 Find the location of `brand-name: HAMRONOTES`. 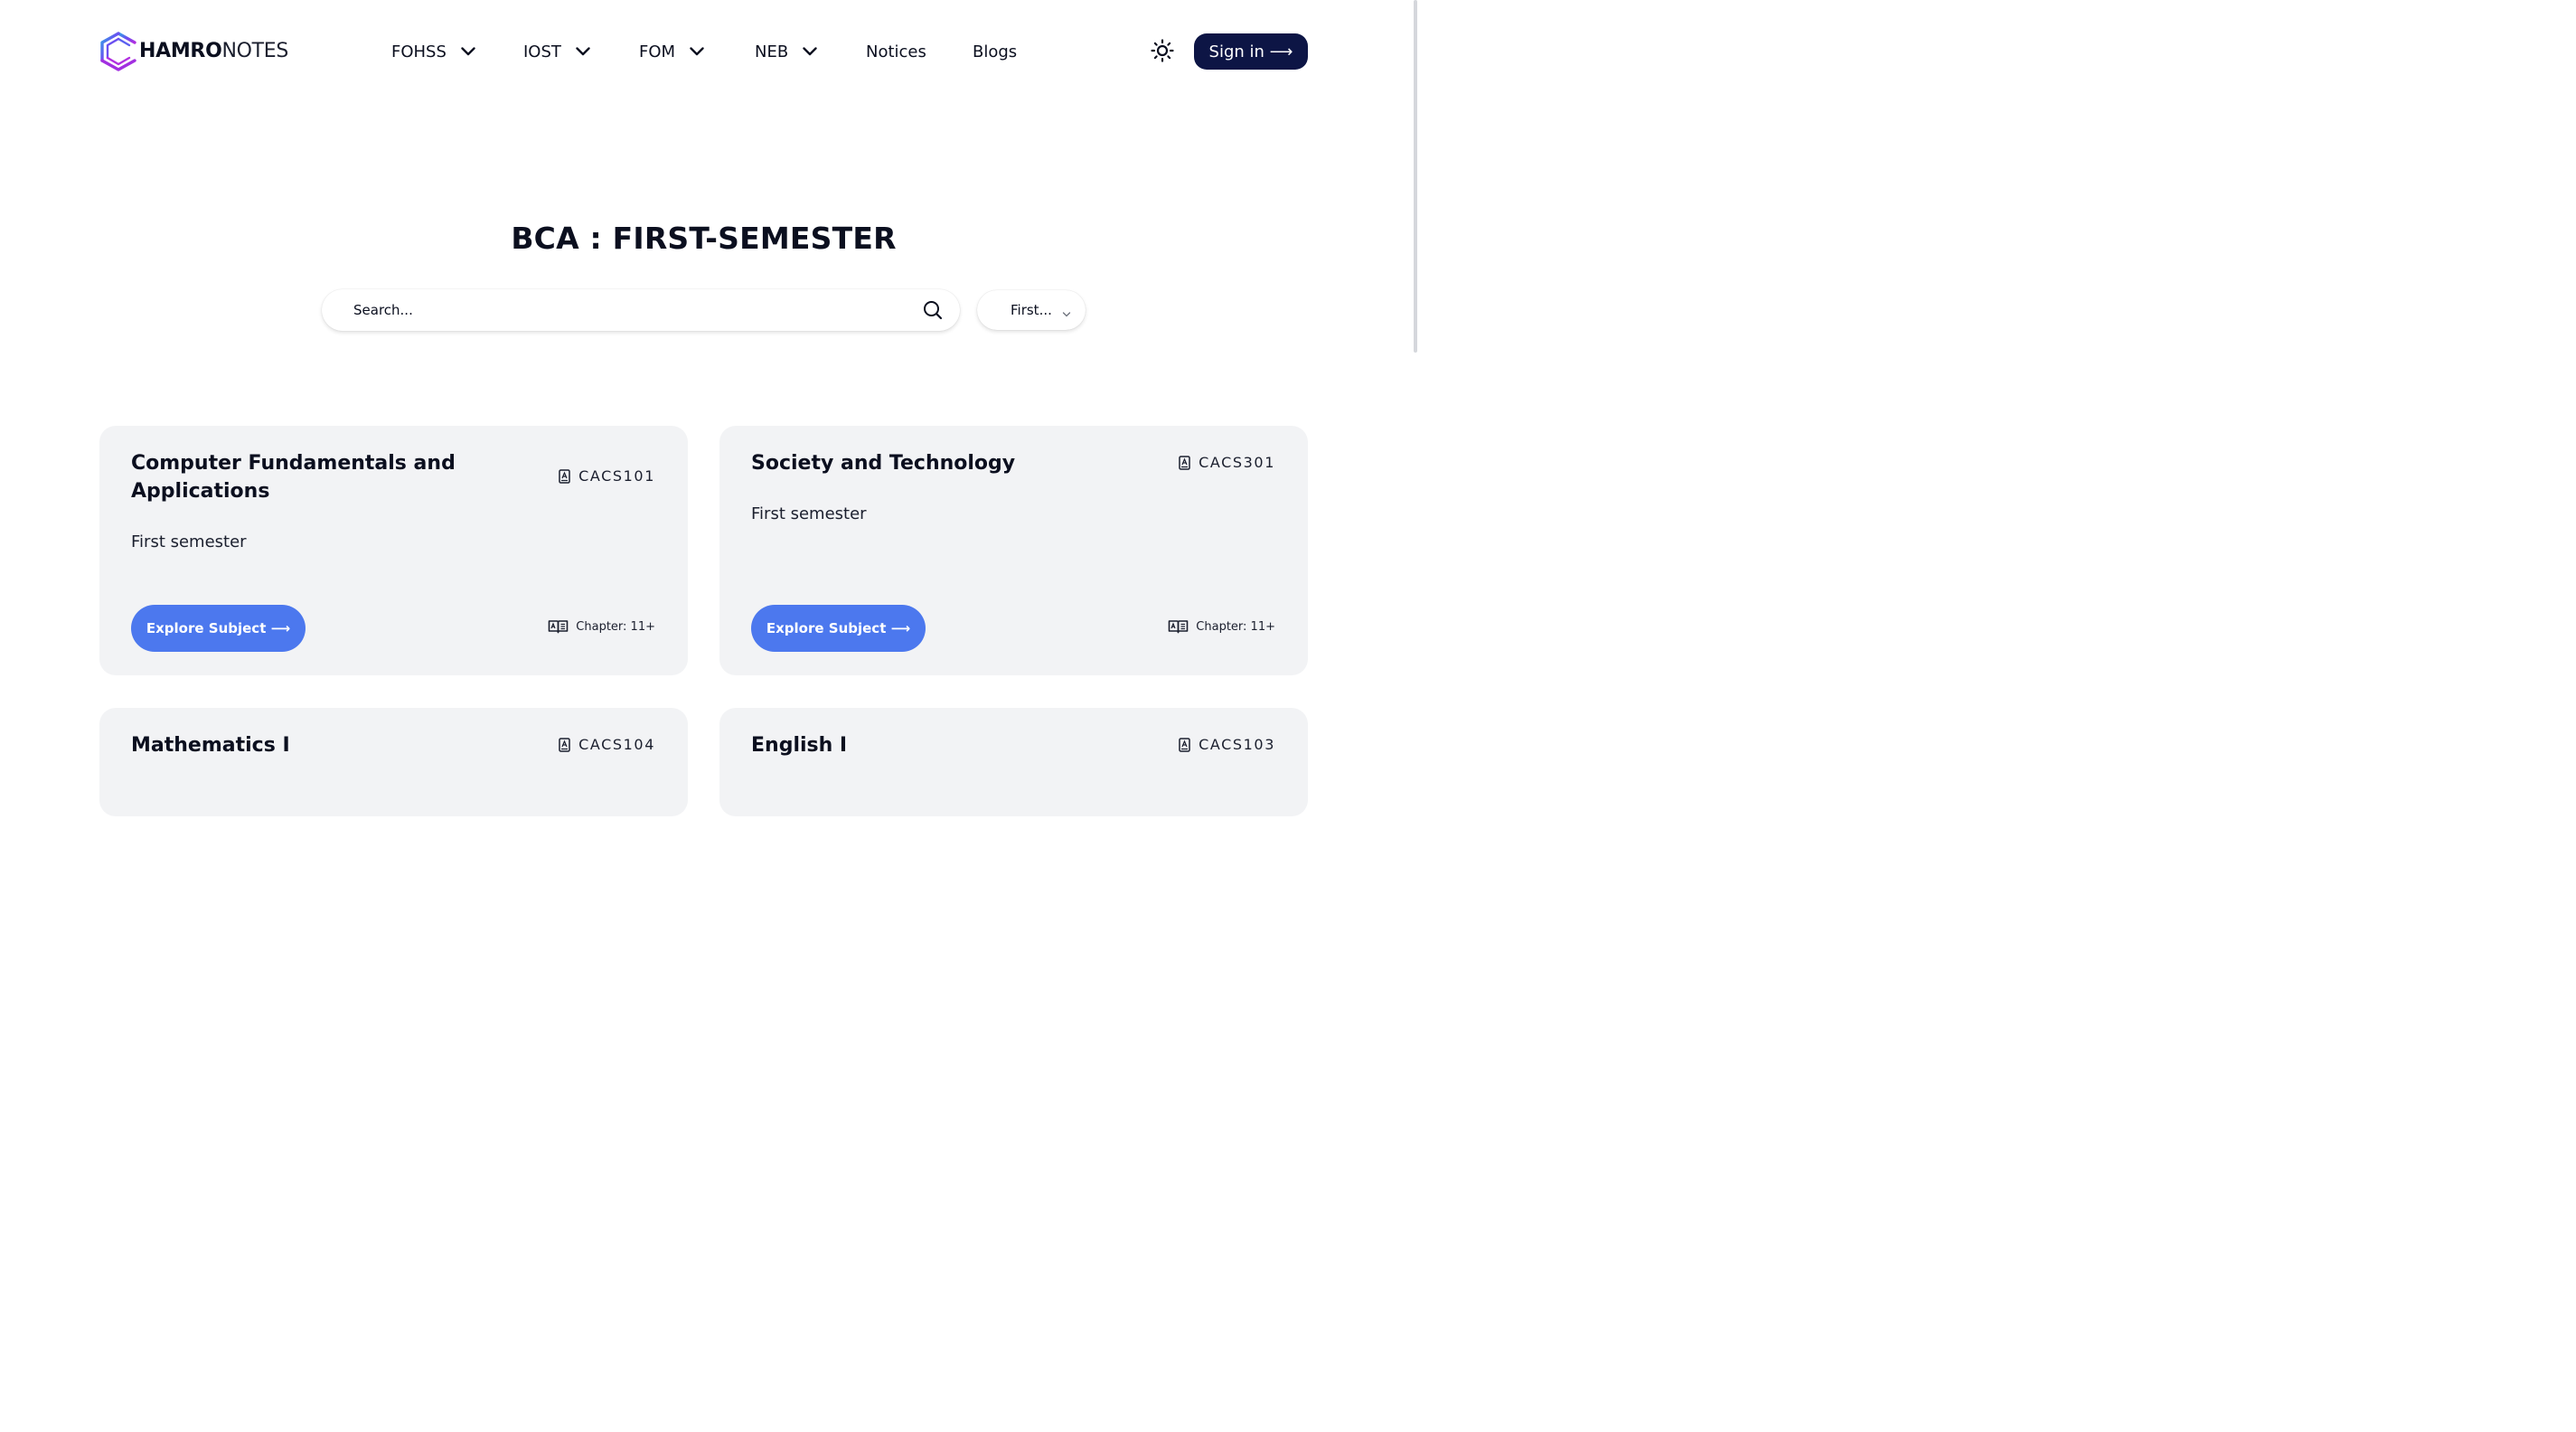

brand-name: HAMRONOTES is located at coordinates (214, 52).